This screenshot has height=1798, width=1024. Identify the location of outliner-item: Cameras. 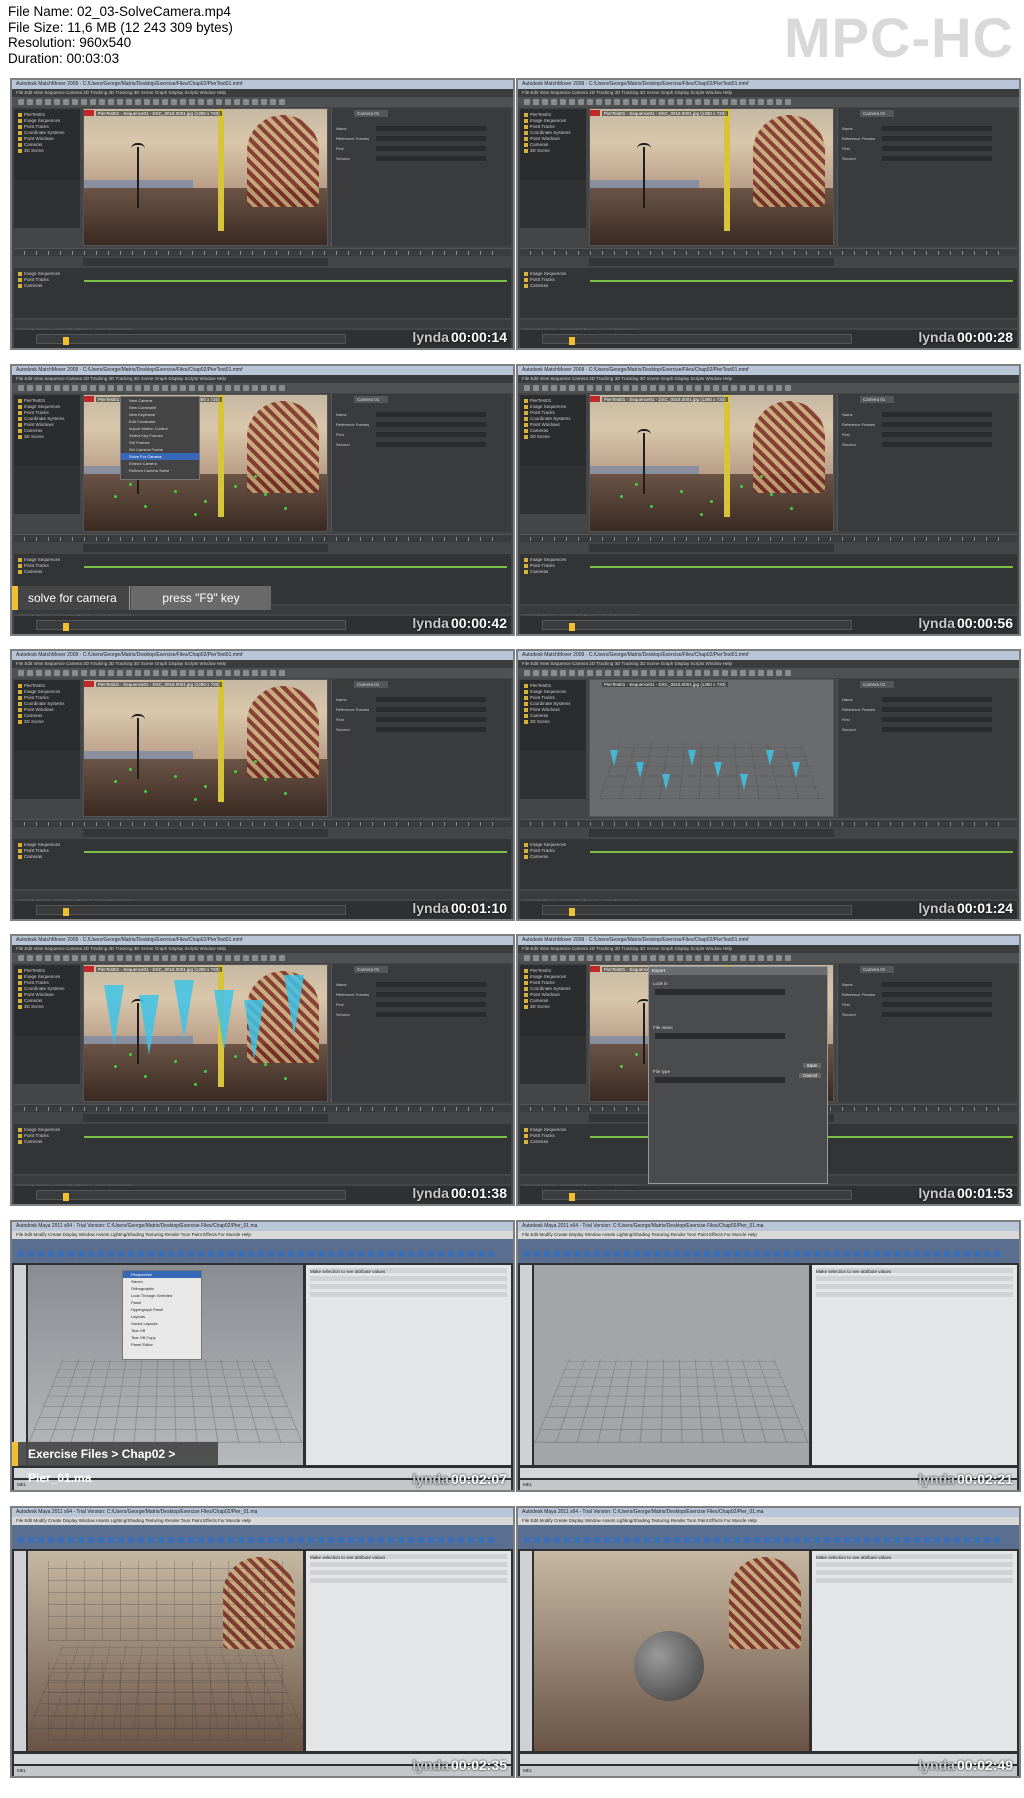
(553, 857).